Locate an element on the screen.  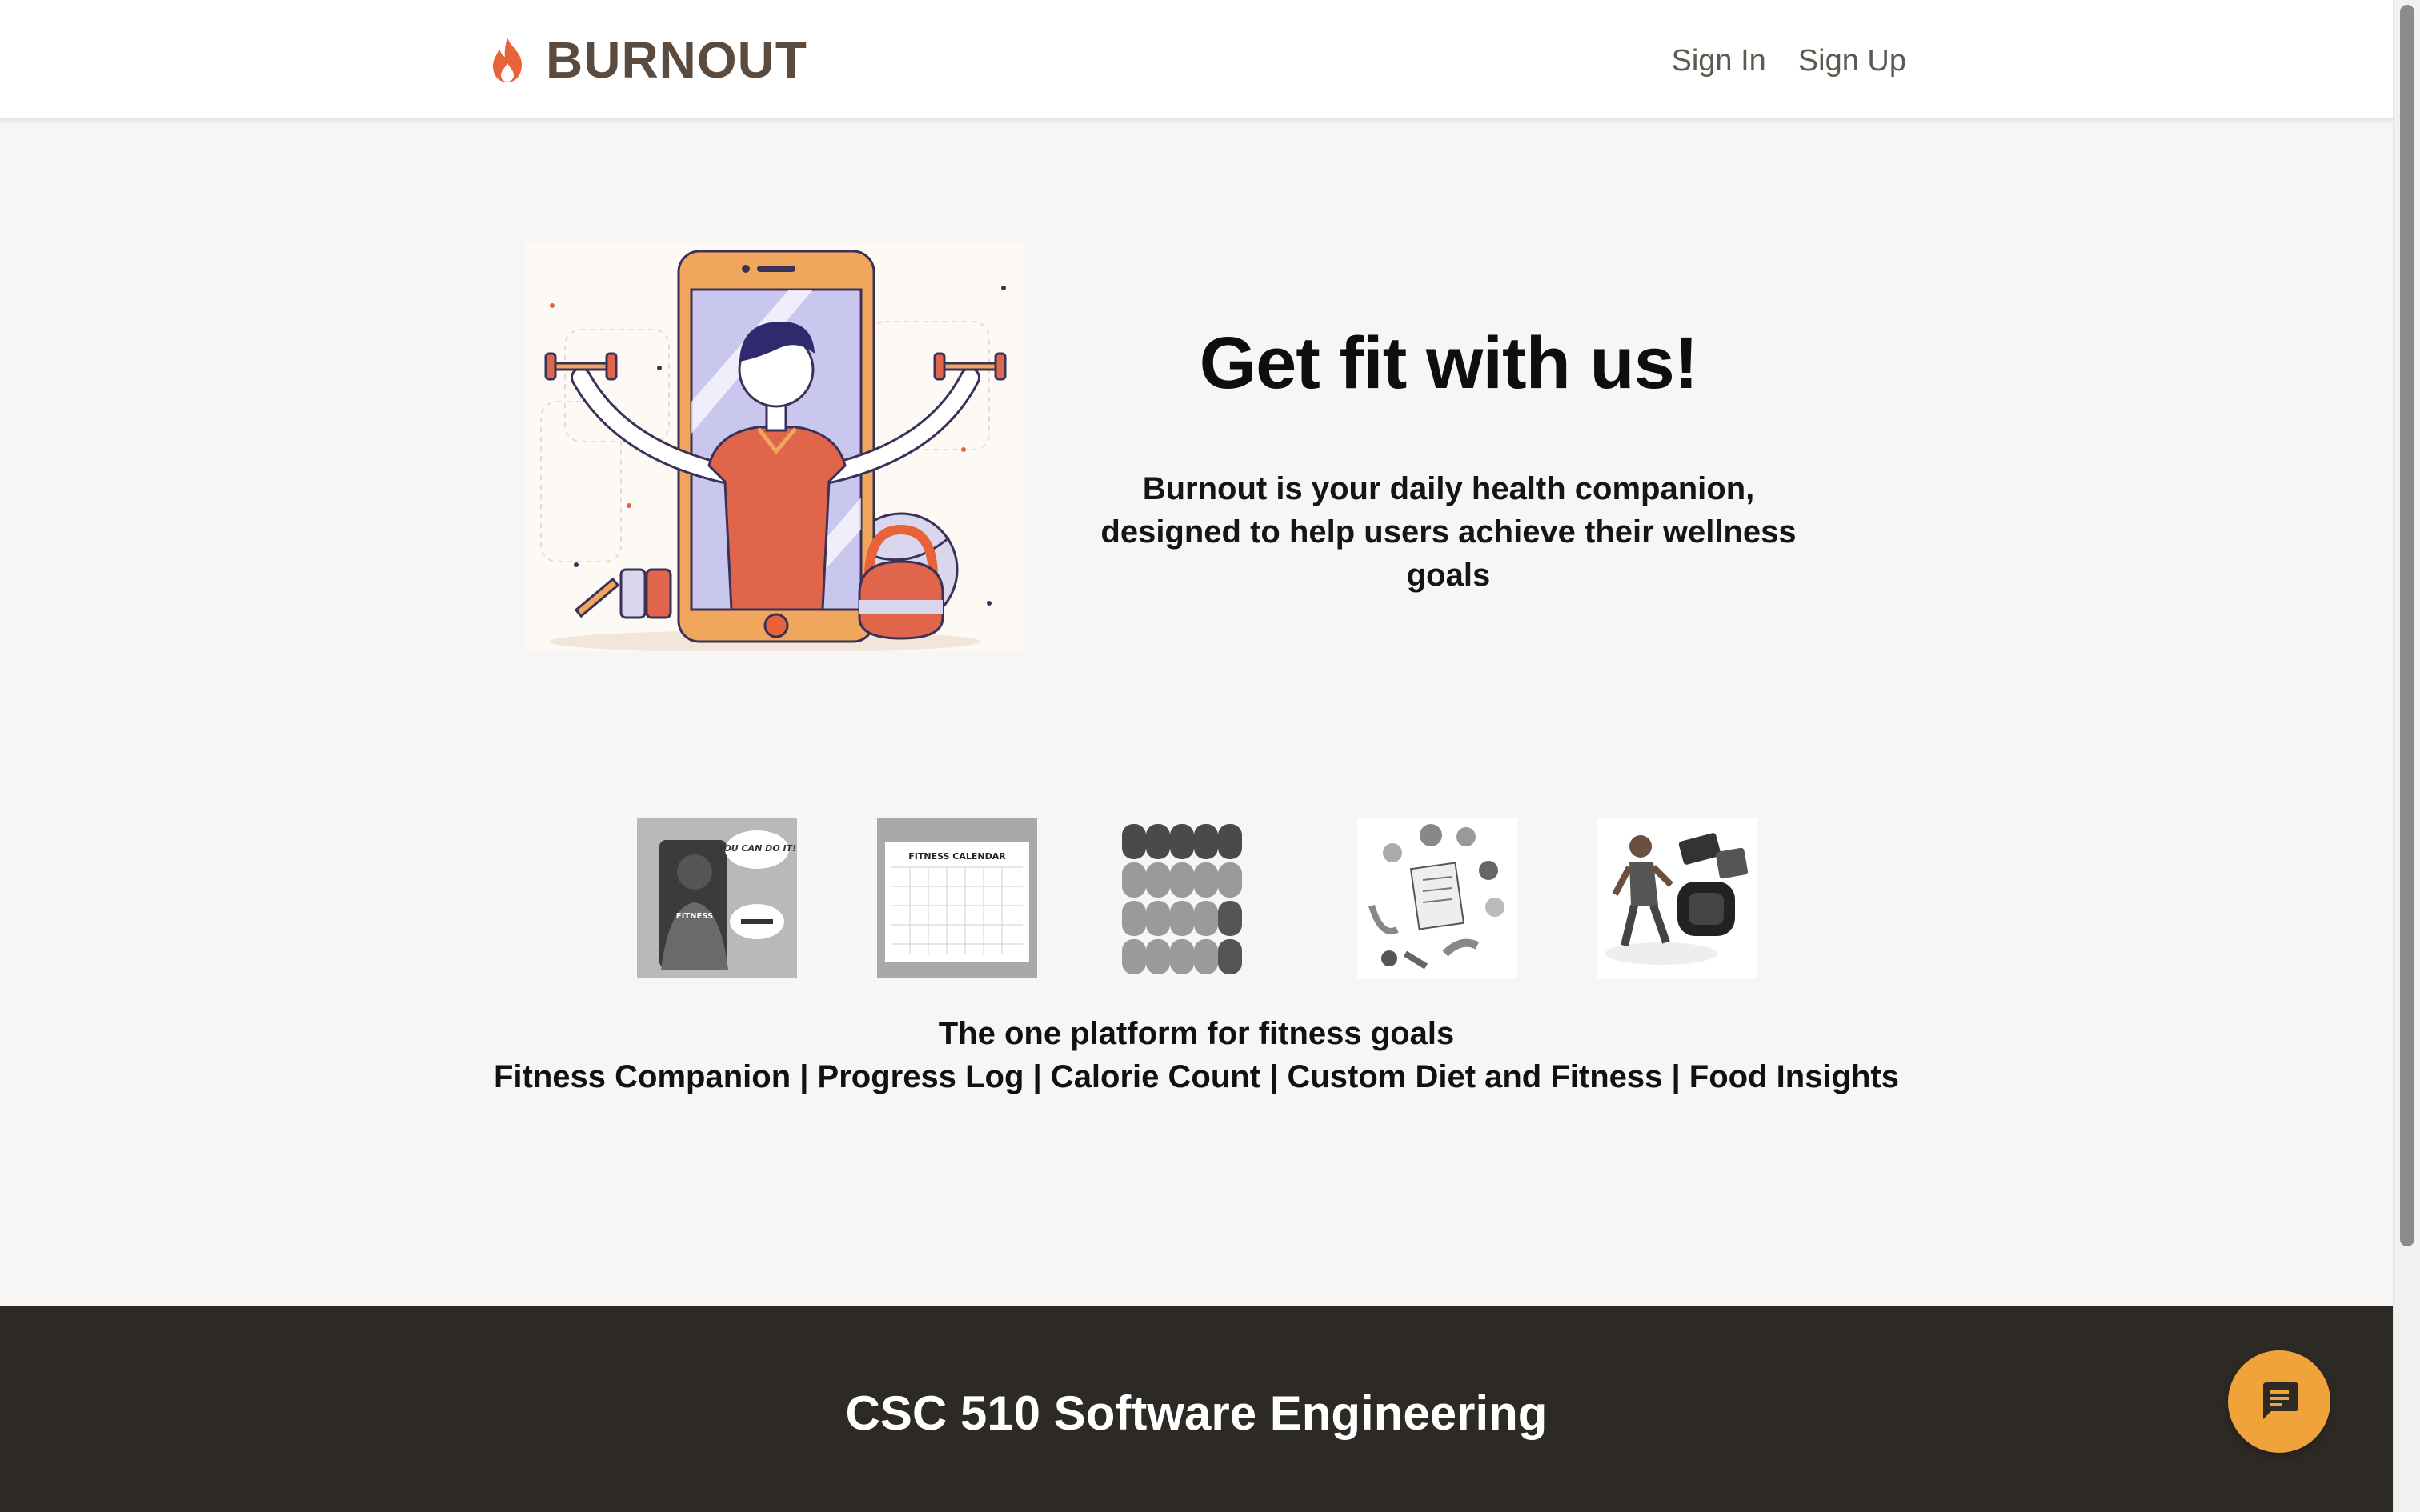
chat-icon is located at coordinates (2280, 1400).